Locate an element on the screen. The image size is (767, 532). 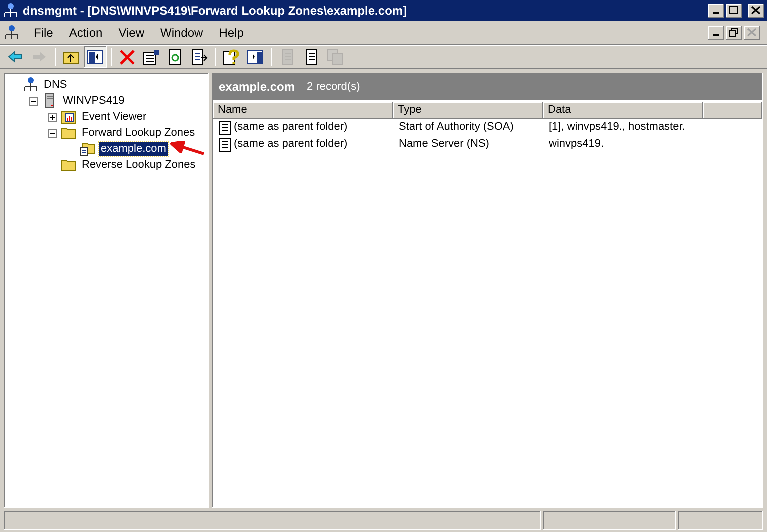
expand-icon is located at coordinates (52, 117).